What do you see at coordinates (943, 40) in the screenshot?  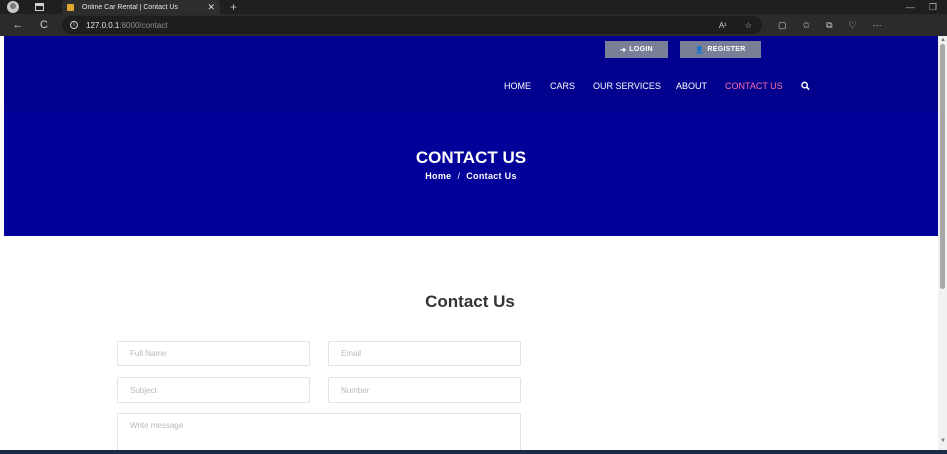 I see `scroll-up-icon: ▲` at bounding box center [943, 40].